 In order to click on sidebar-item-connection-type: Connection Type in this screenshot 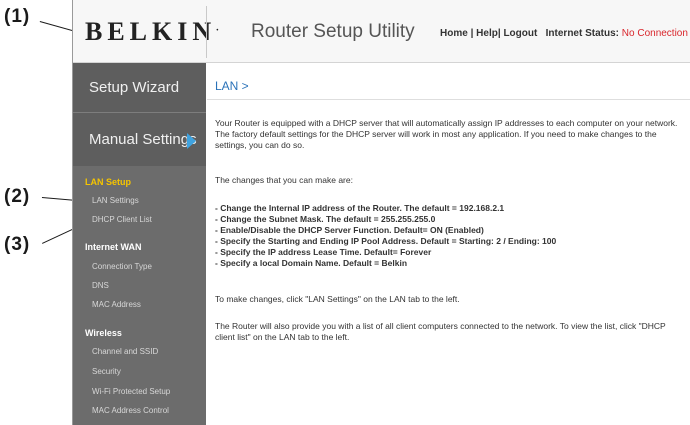, I will do `click(122, 266)`.